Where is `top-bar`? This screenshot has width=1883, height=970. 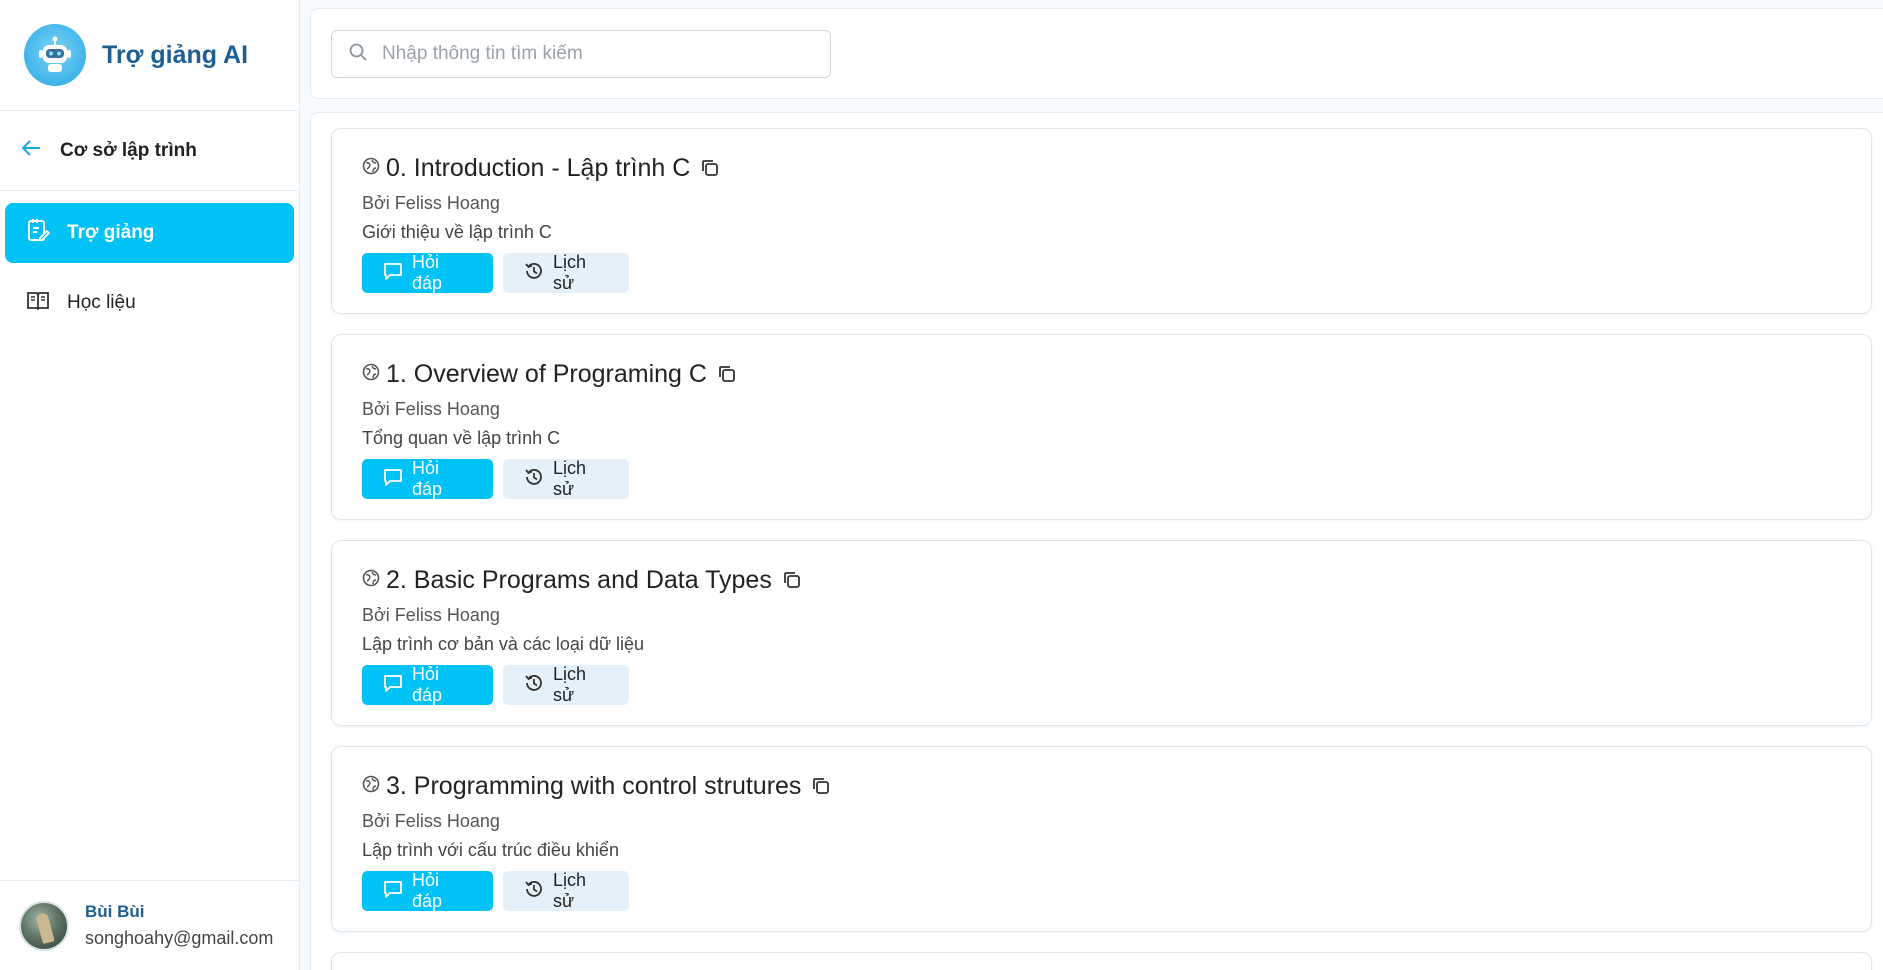 top-bar is located at coordinates (1096, 53).